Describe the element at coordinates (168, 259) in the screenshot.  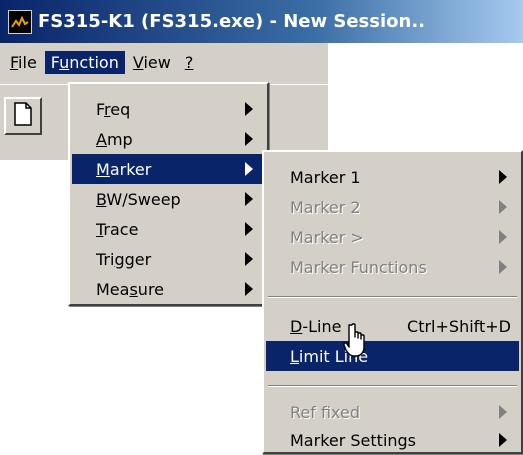
I see `menu-item-trigger: Trigger` at that location.